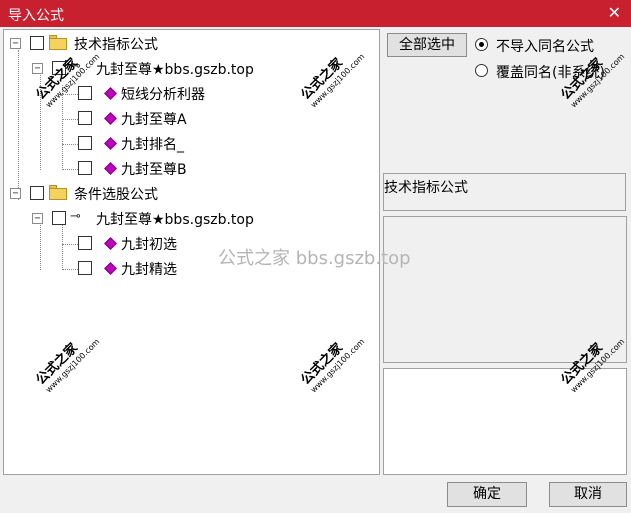 This screenshot has width=631, height=513. Describe the element at coordinates (487, 494) in the screenshot. I see `ok-button: 确定` at that location.